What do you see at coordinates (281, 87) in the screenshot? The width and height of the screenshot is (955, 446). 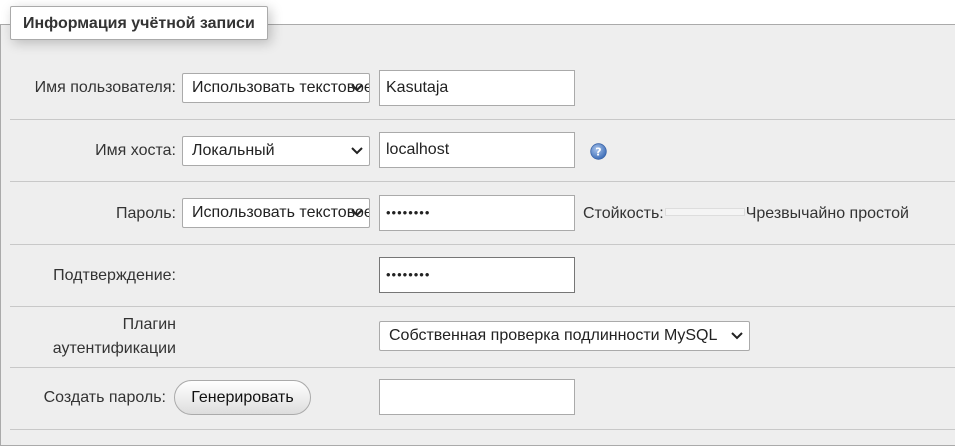 I see `username-mode-value: Использовать текстовое поле` at bounding box center [281, 87].